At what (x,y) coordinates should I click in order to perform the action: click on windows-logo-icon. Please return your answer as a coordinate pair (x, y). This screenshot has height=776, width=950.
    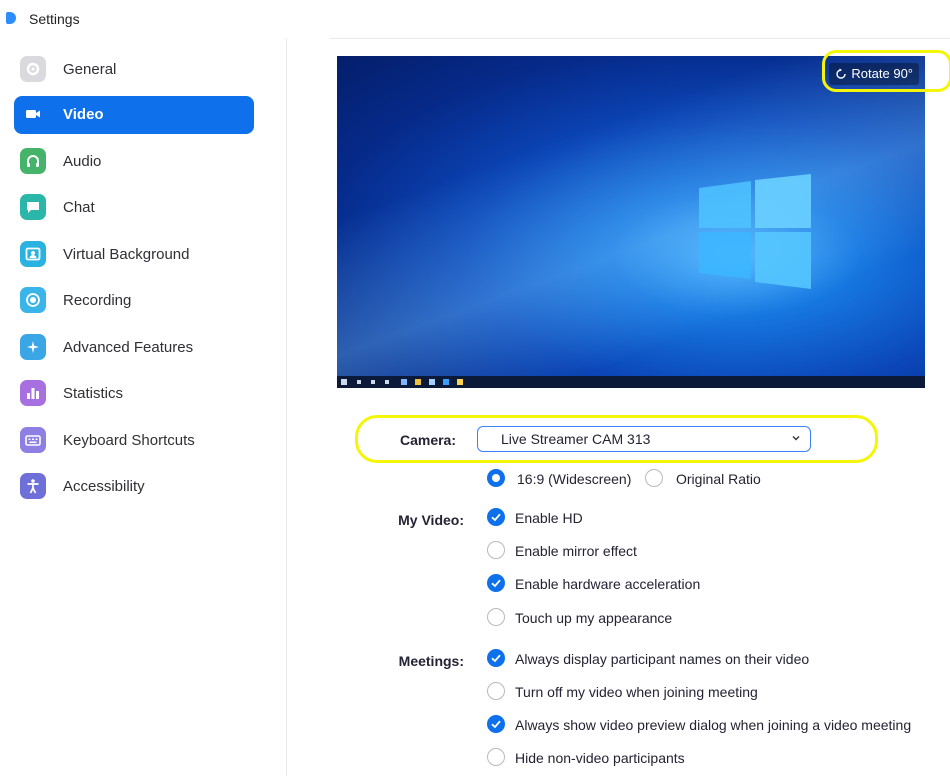
    Looking at the image, I should click on (755, 231).